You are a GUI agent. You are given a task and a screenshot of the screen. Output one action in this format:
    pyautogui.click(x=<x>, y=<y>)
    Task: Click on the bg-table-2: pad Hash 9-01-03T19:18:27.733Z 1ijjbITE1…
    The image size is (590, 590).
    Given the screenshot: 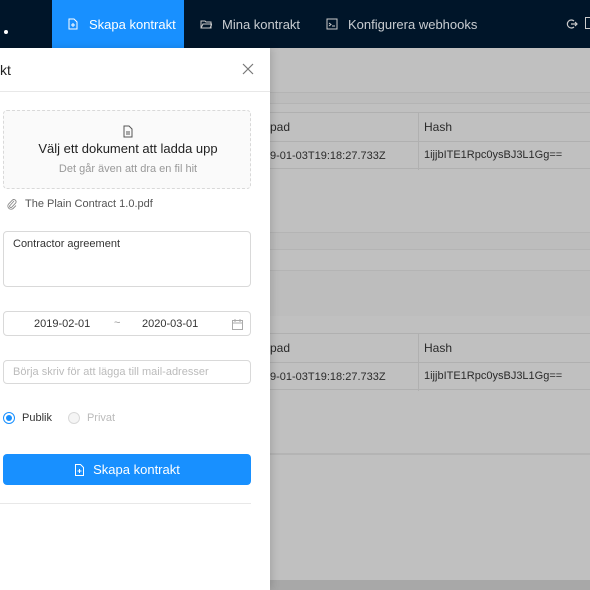 What is the action you would take?
    pyautogui.click(x=430, y=362)
    